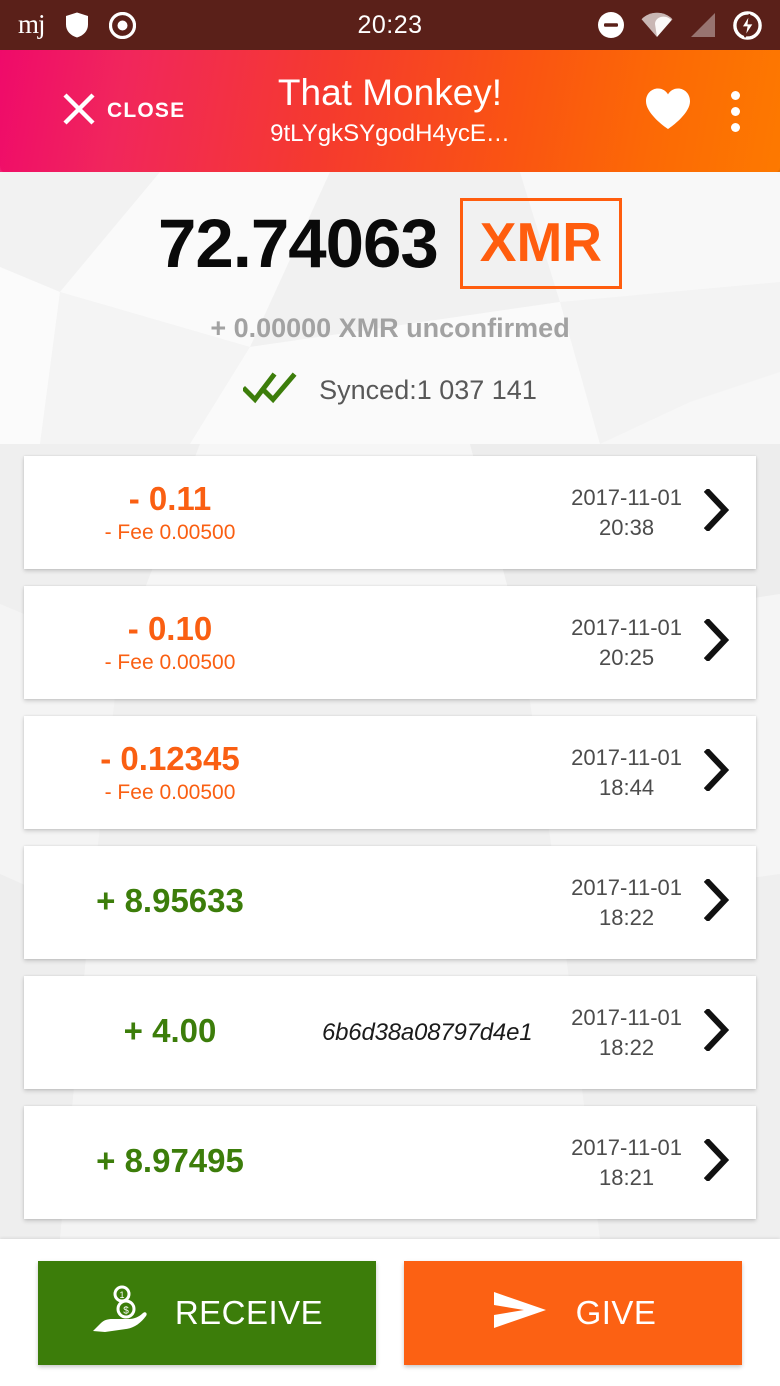 This screenshot has width=780, height=1386. What do you see at coordinates (626, 512) in the screenshot?
I see `transaction-datetime: 2017-11-01 20:38` at bounding box center [626, 512].